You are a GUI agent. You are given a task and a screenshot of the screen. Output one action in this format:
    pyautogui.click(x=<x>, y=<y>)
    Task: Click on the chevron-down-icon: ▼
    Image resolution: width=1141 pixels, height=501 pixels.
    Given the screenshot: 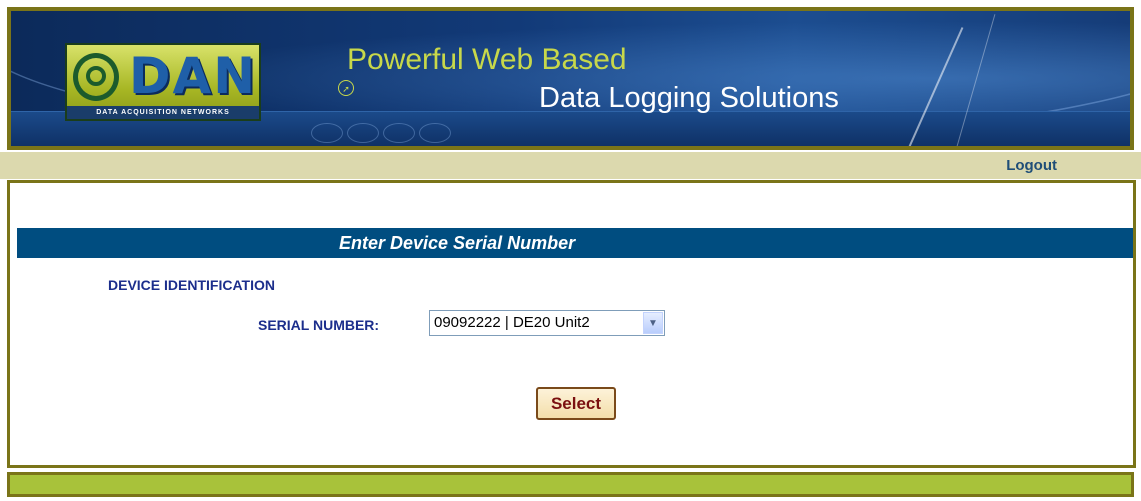 What is the action you would take?
    pyautogui.click(x=653, y=323)
    